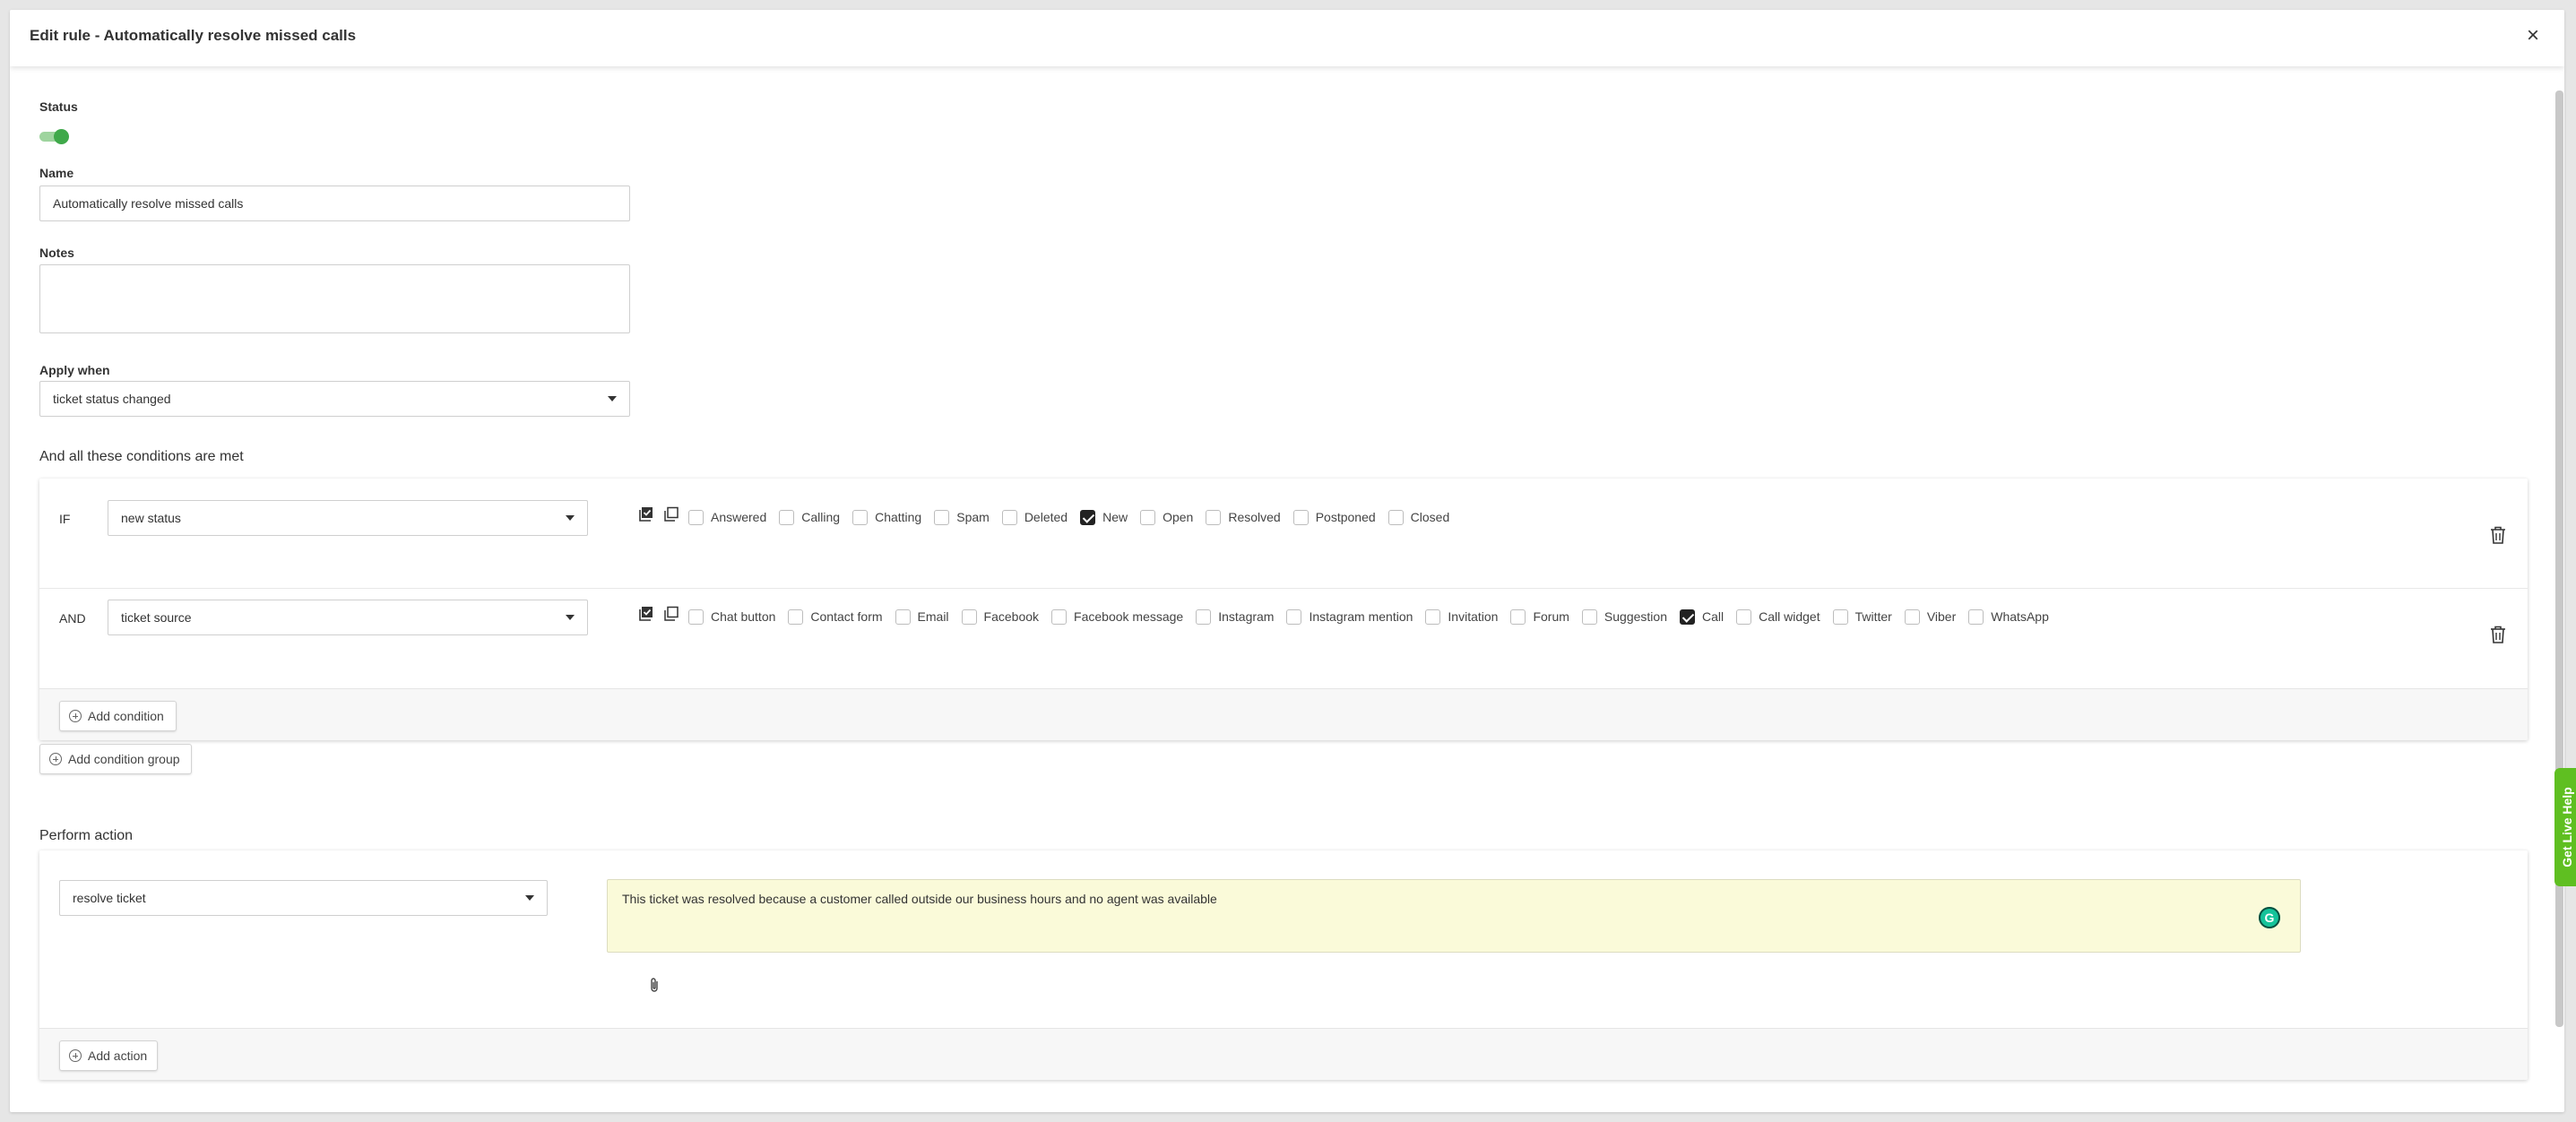  I want to click on option-spam: Spam, so click(962, 517).